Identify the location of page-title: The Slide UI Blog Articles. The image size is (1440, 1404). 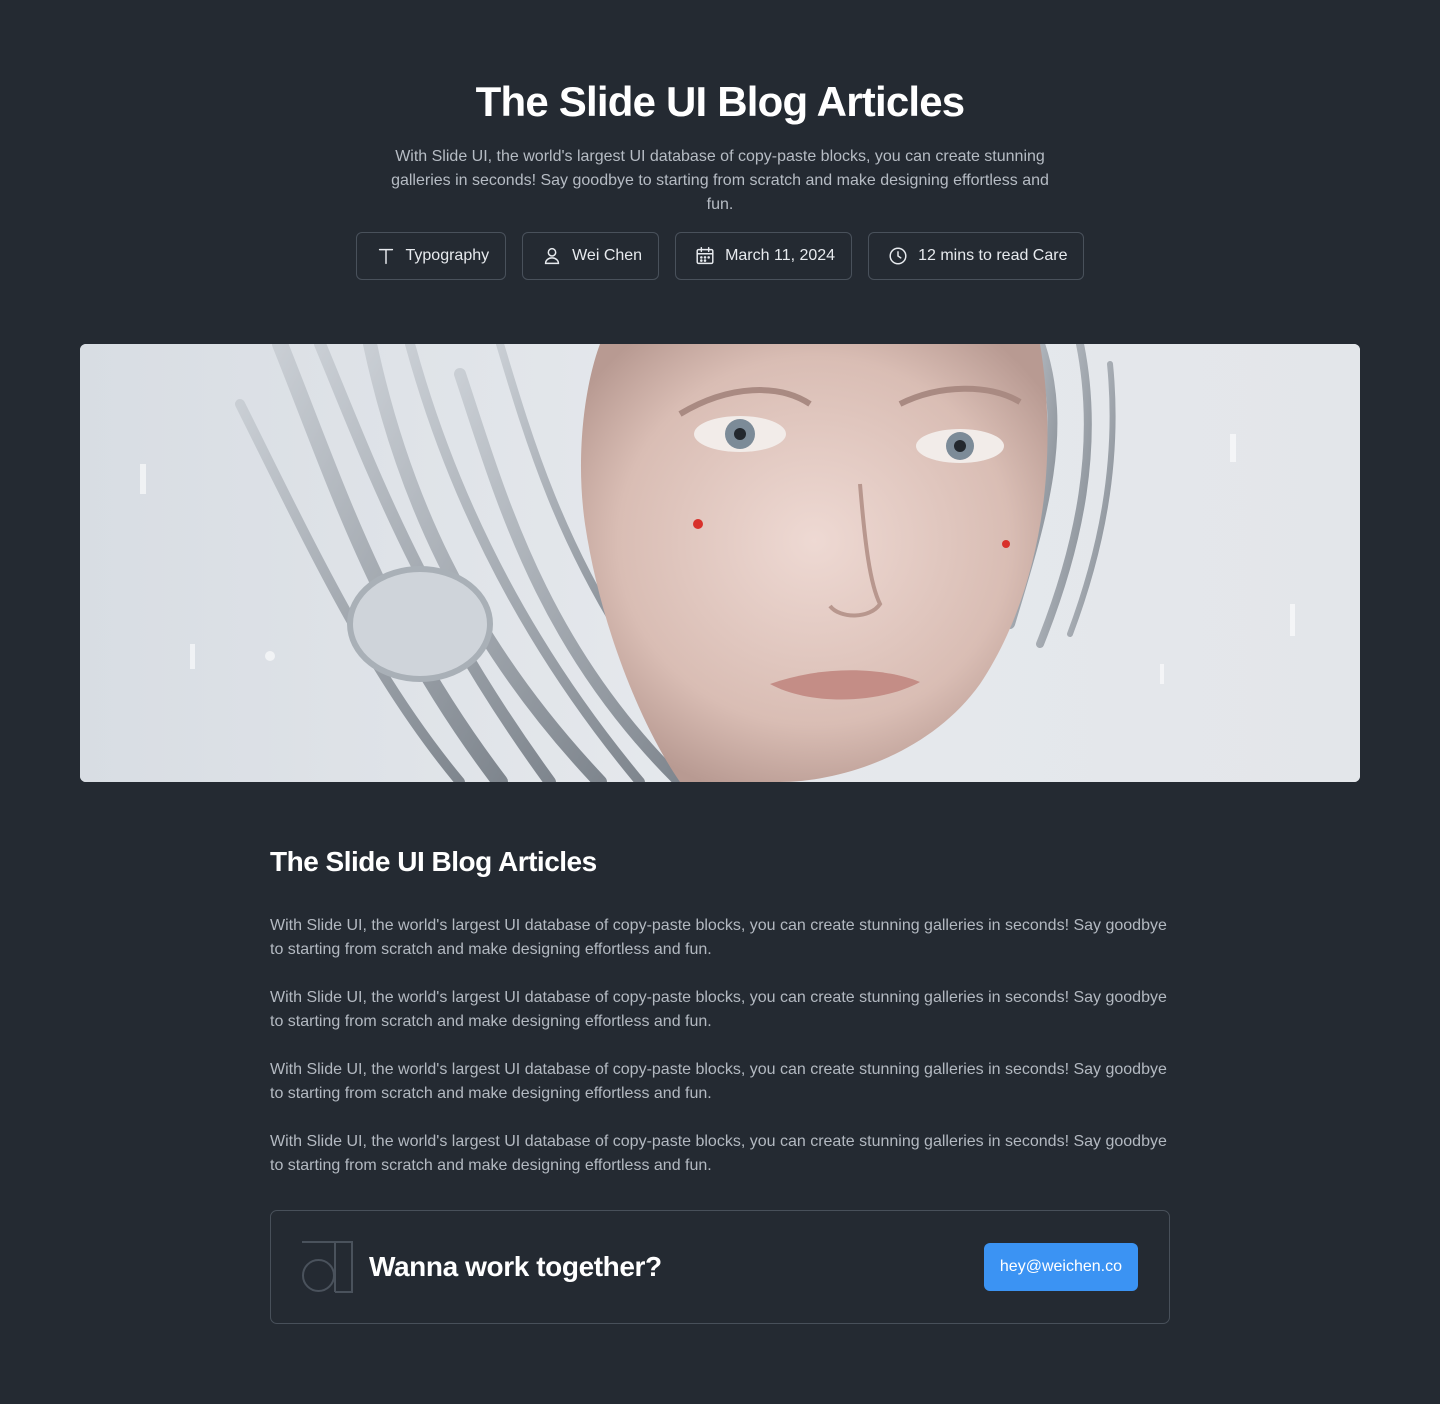
(720, 101).